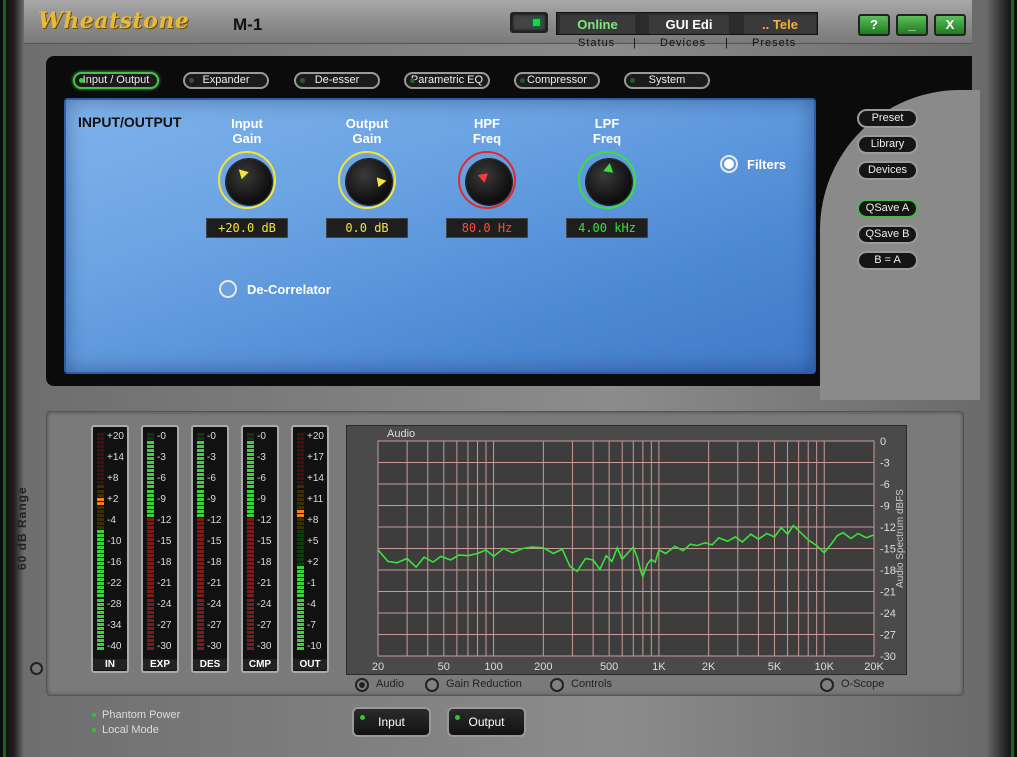 The height and width of the screenshot is (757, 1017). I want to click on meter-bar, so click(150, 542).